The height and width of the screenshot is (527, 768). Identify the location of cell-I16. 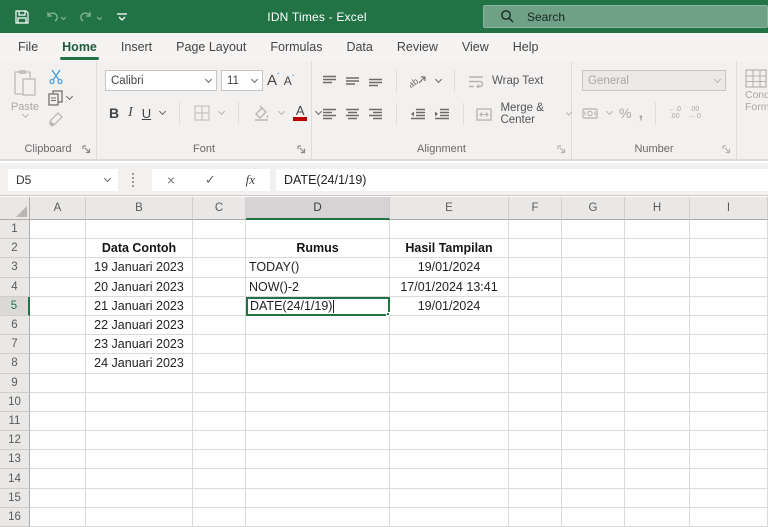
(729, 517).